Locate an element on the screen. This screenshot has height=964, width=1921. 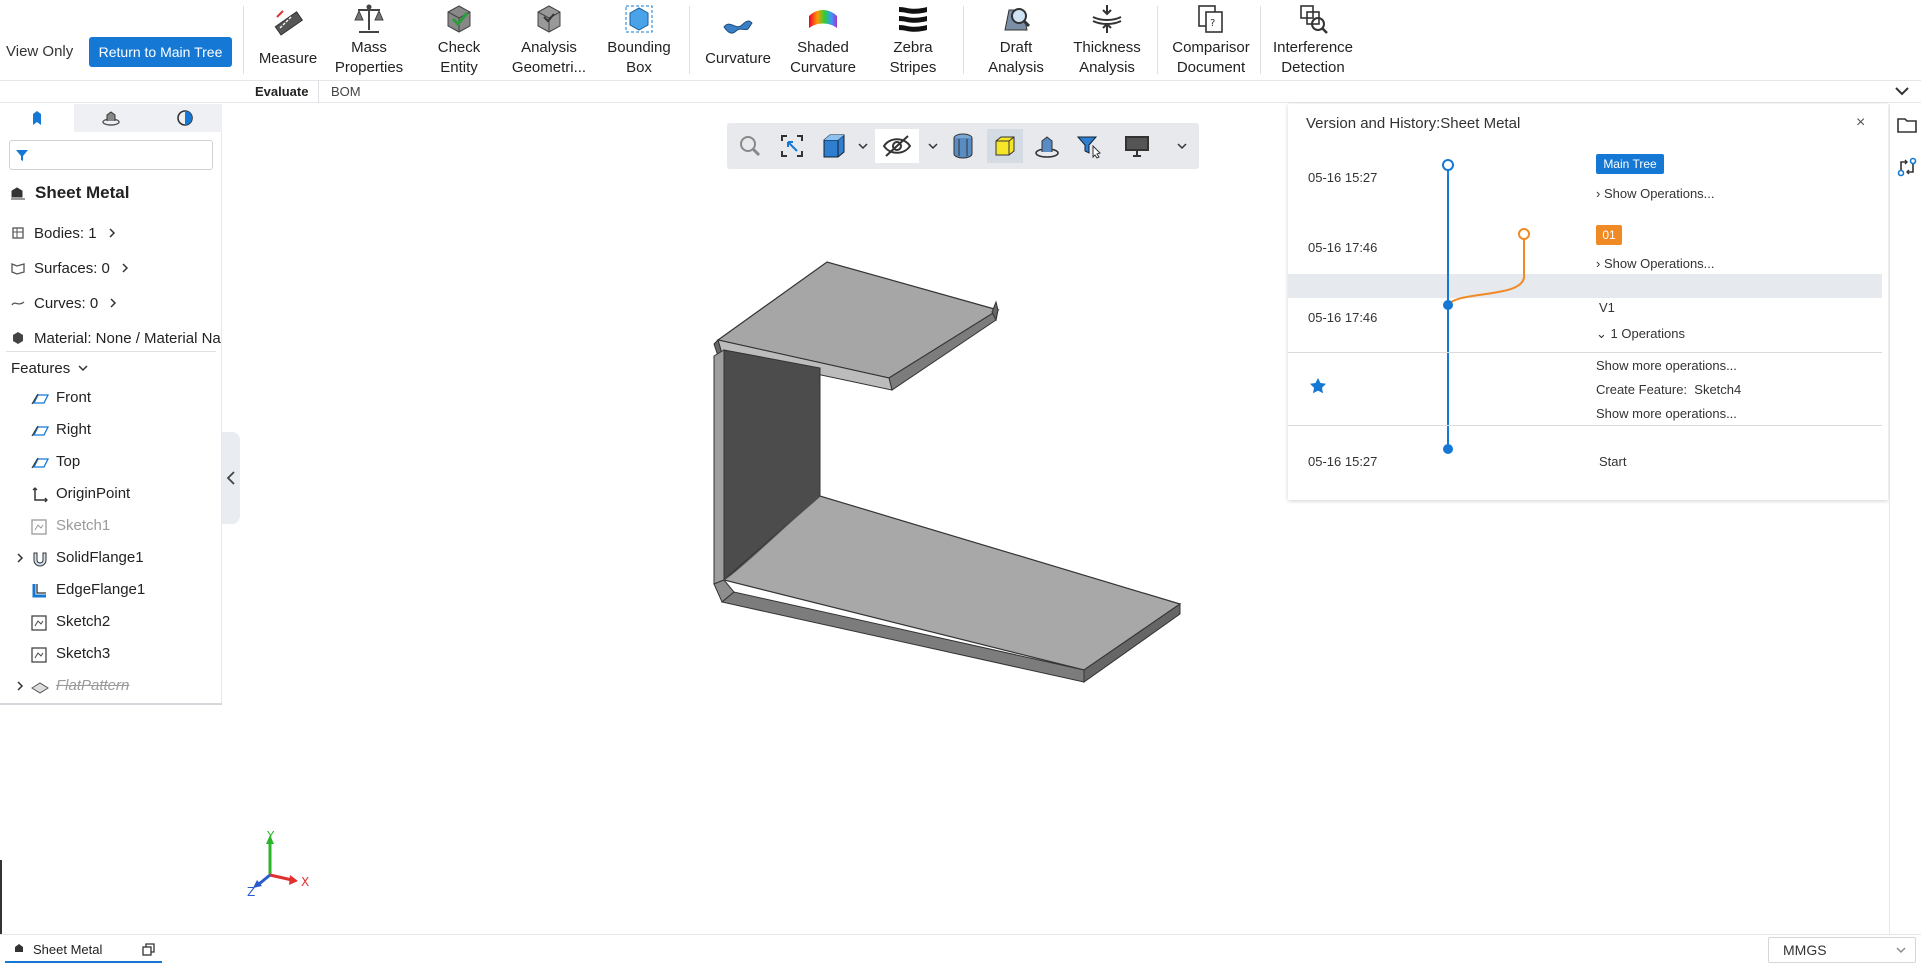
tree-item-label: Top is located at coordinates (68, 461).